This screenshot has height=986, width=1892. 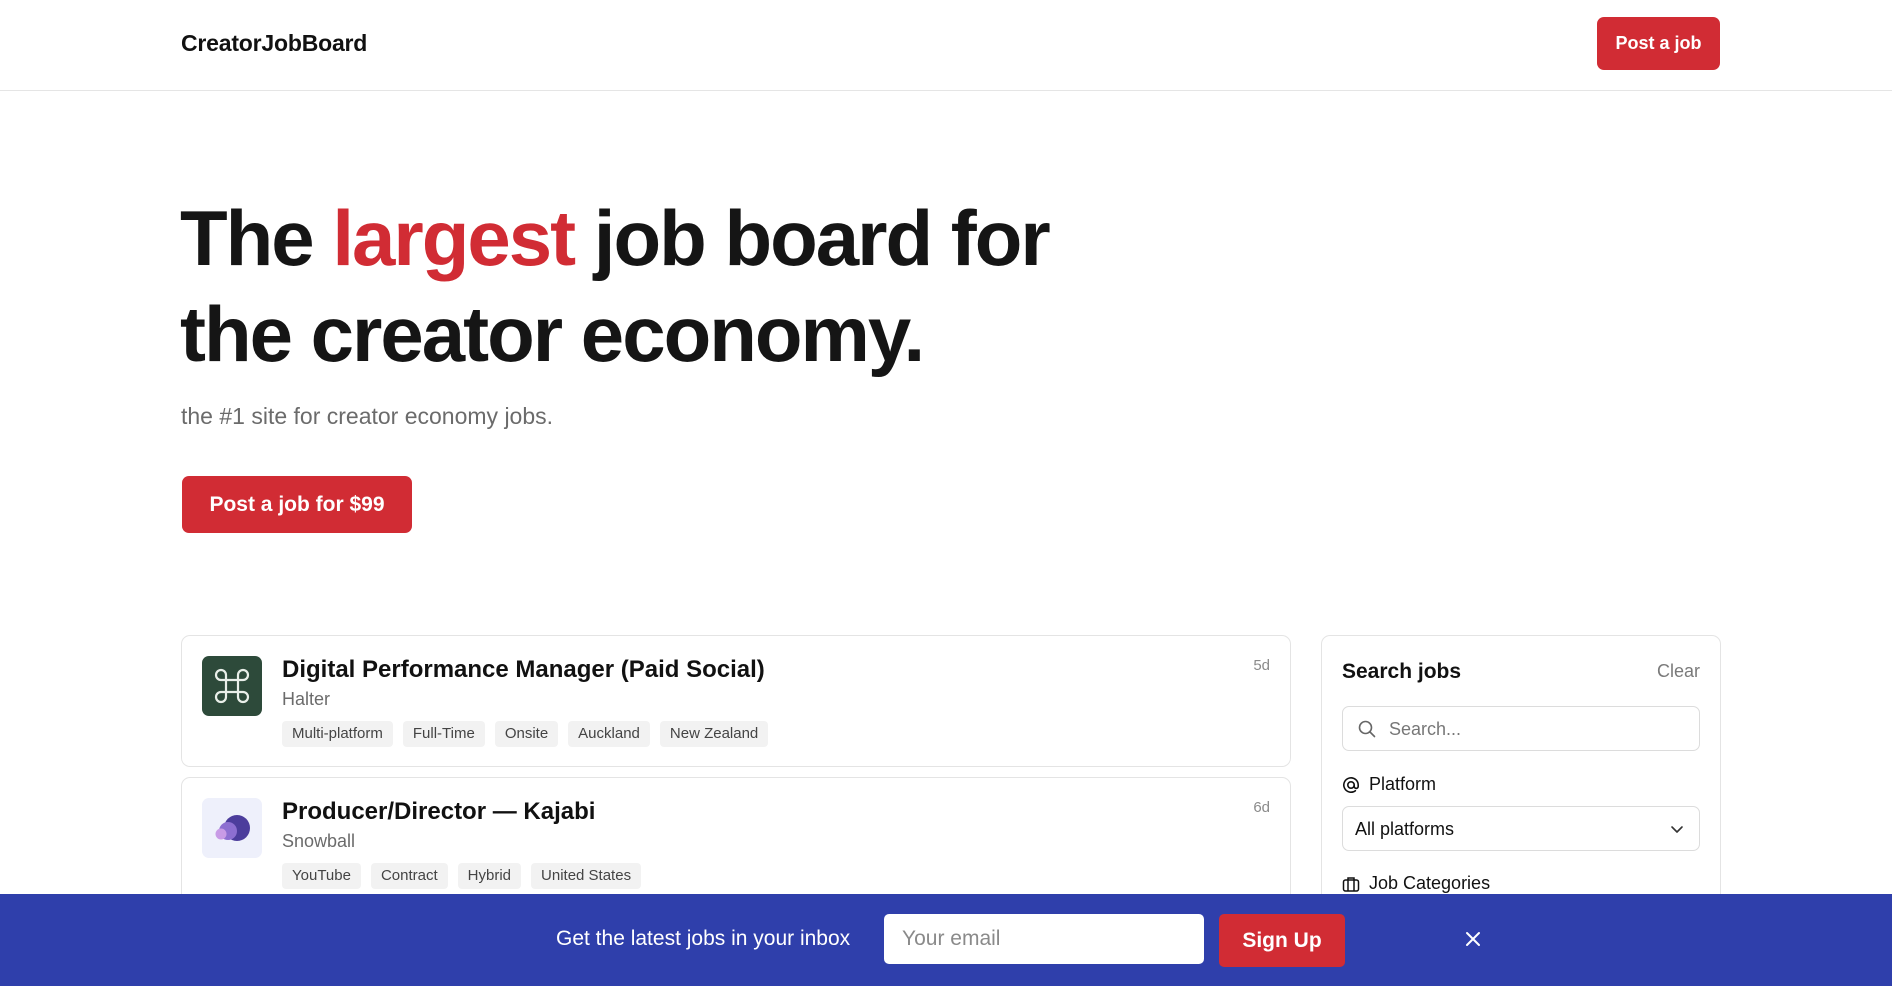 What do you see at coordinates (714, 734) in the screenshot?
I see `tag-country: New Zealand` at bounding box center [714, 734].